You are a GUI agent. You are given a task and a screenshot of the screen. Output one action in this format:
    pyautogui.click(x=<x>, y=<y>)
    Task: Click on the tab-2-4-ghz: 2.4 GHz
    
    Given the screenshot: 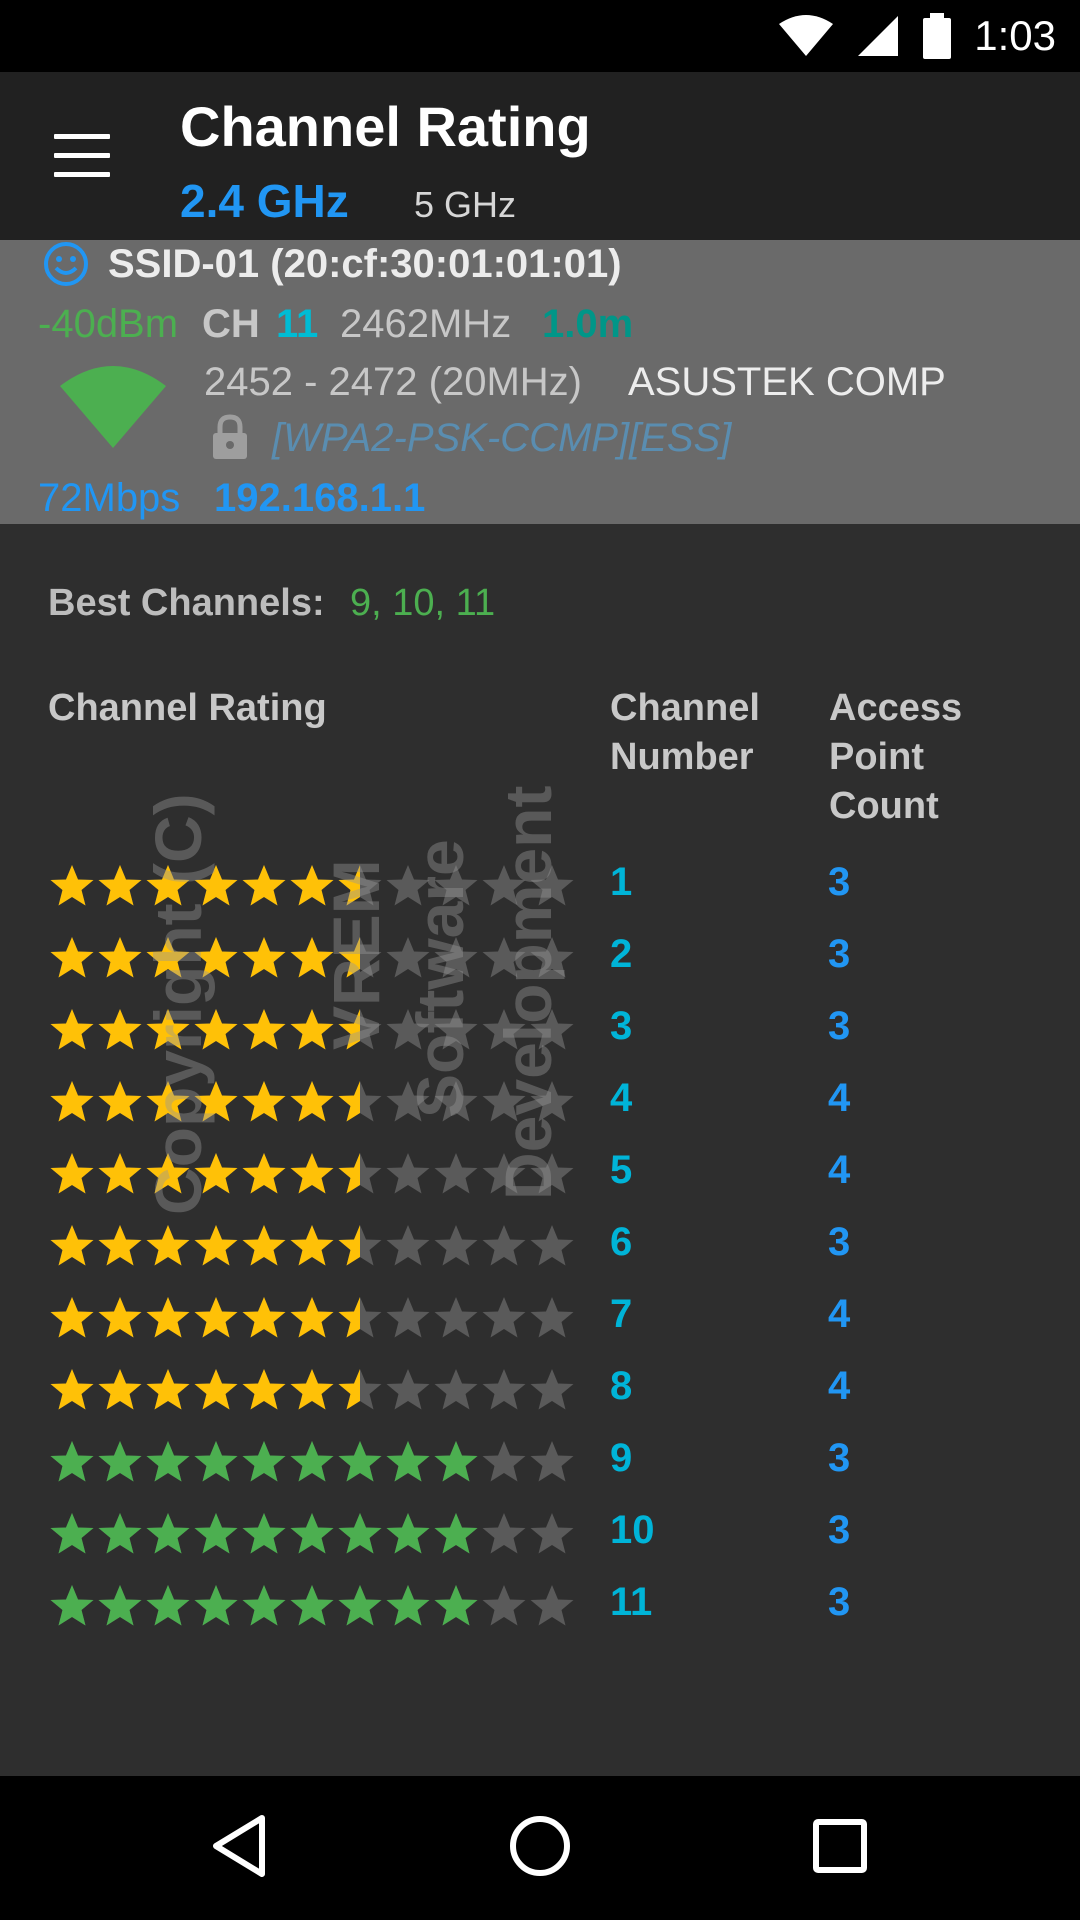 What is the action you would take?
    pyautogui.click(x=264, y=201)
    